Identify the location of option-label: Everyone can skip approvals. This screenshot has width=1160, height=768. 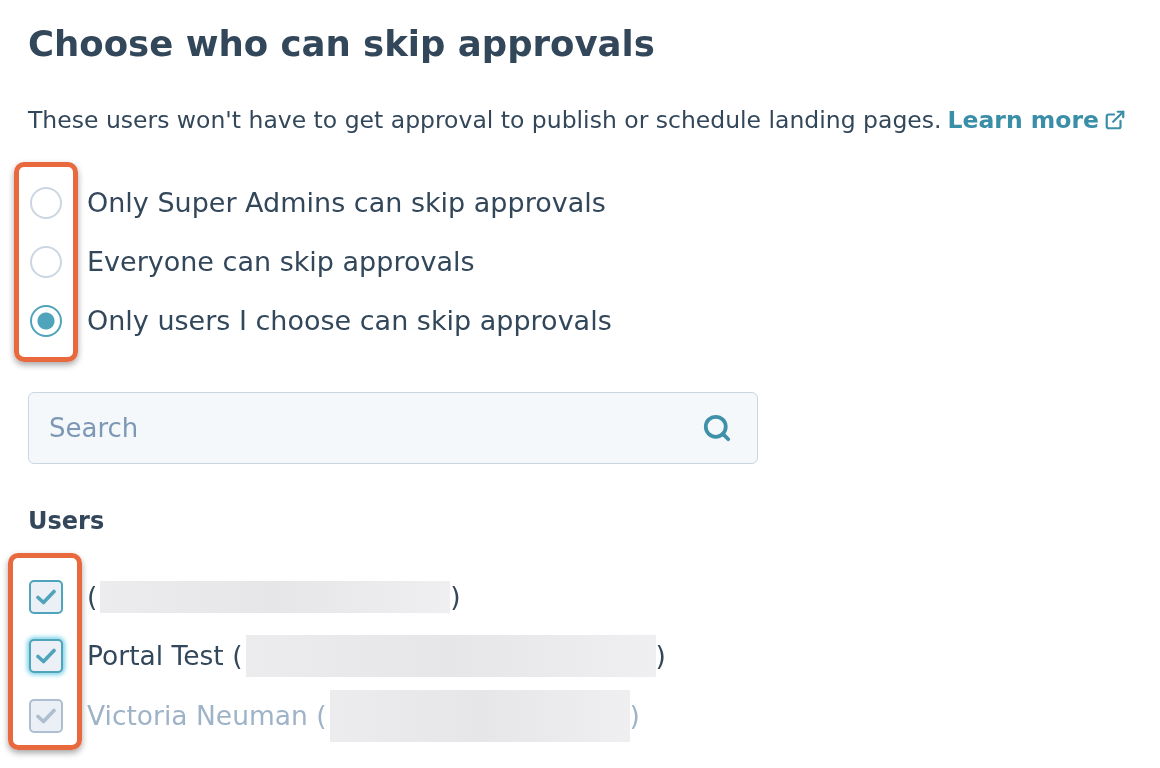
(281, 261).